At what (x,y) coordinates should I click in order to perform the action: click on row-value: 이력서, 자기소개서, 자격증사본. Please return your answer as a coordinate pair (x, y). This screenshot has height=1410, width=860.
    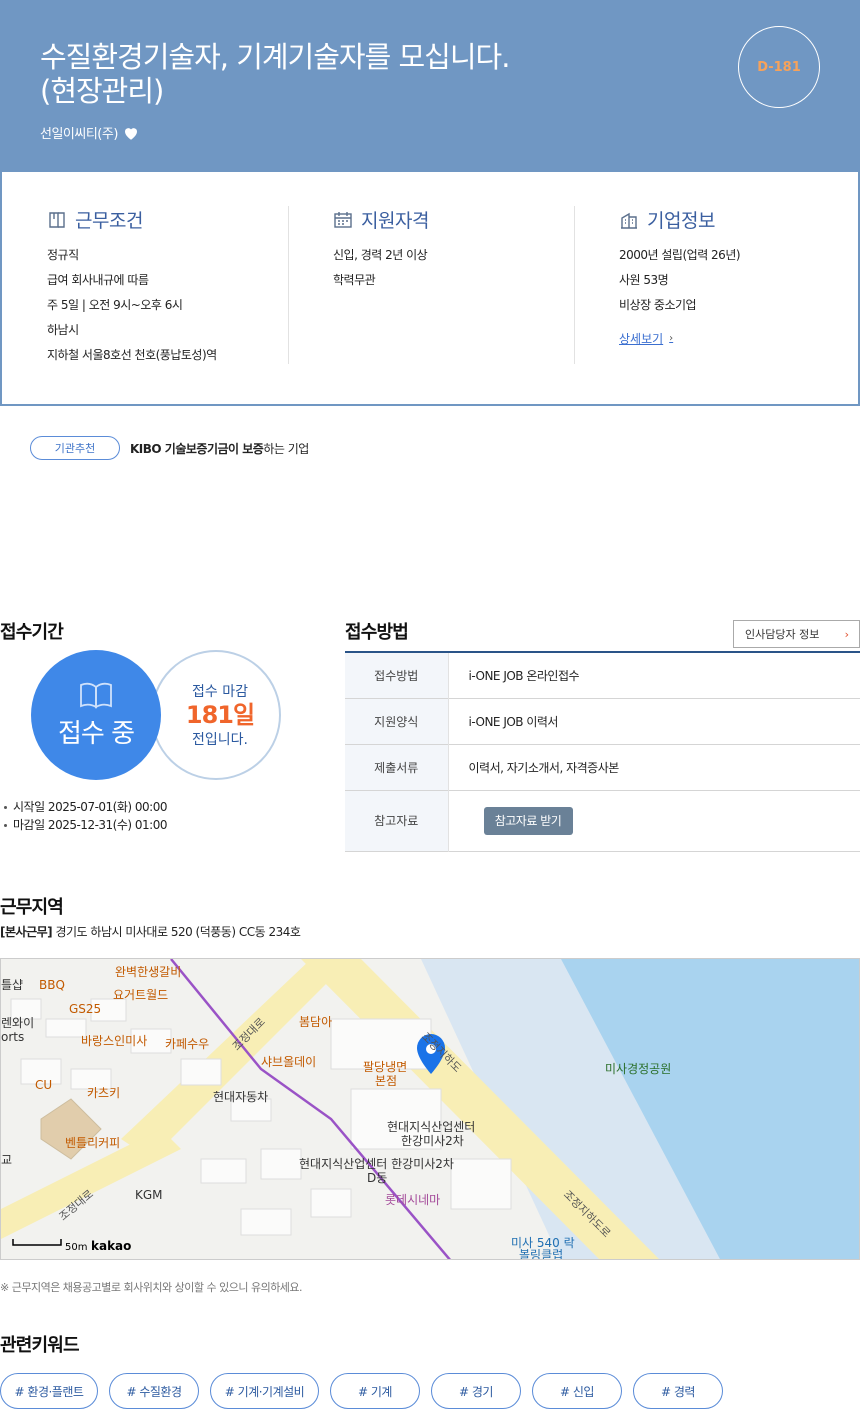
    Looking at the image, I should click on (544, 767).